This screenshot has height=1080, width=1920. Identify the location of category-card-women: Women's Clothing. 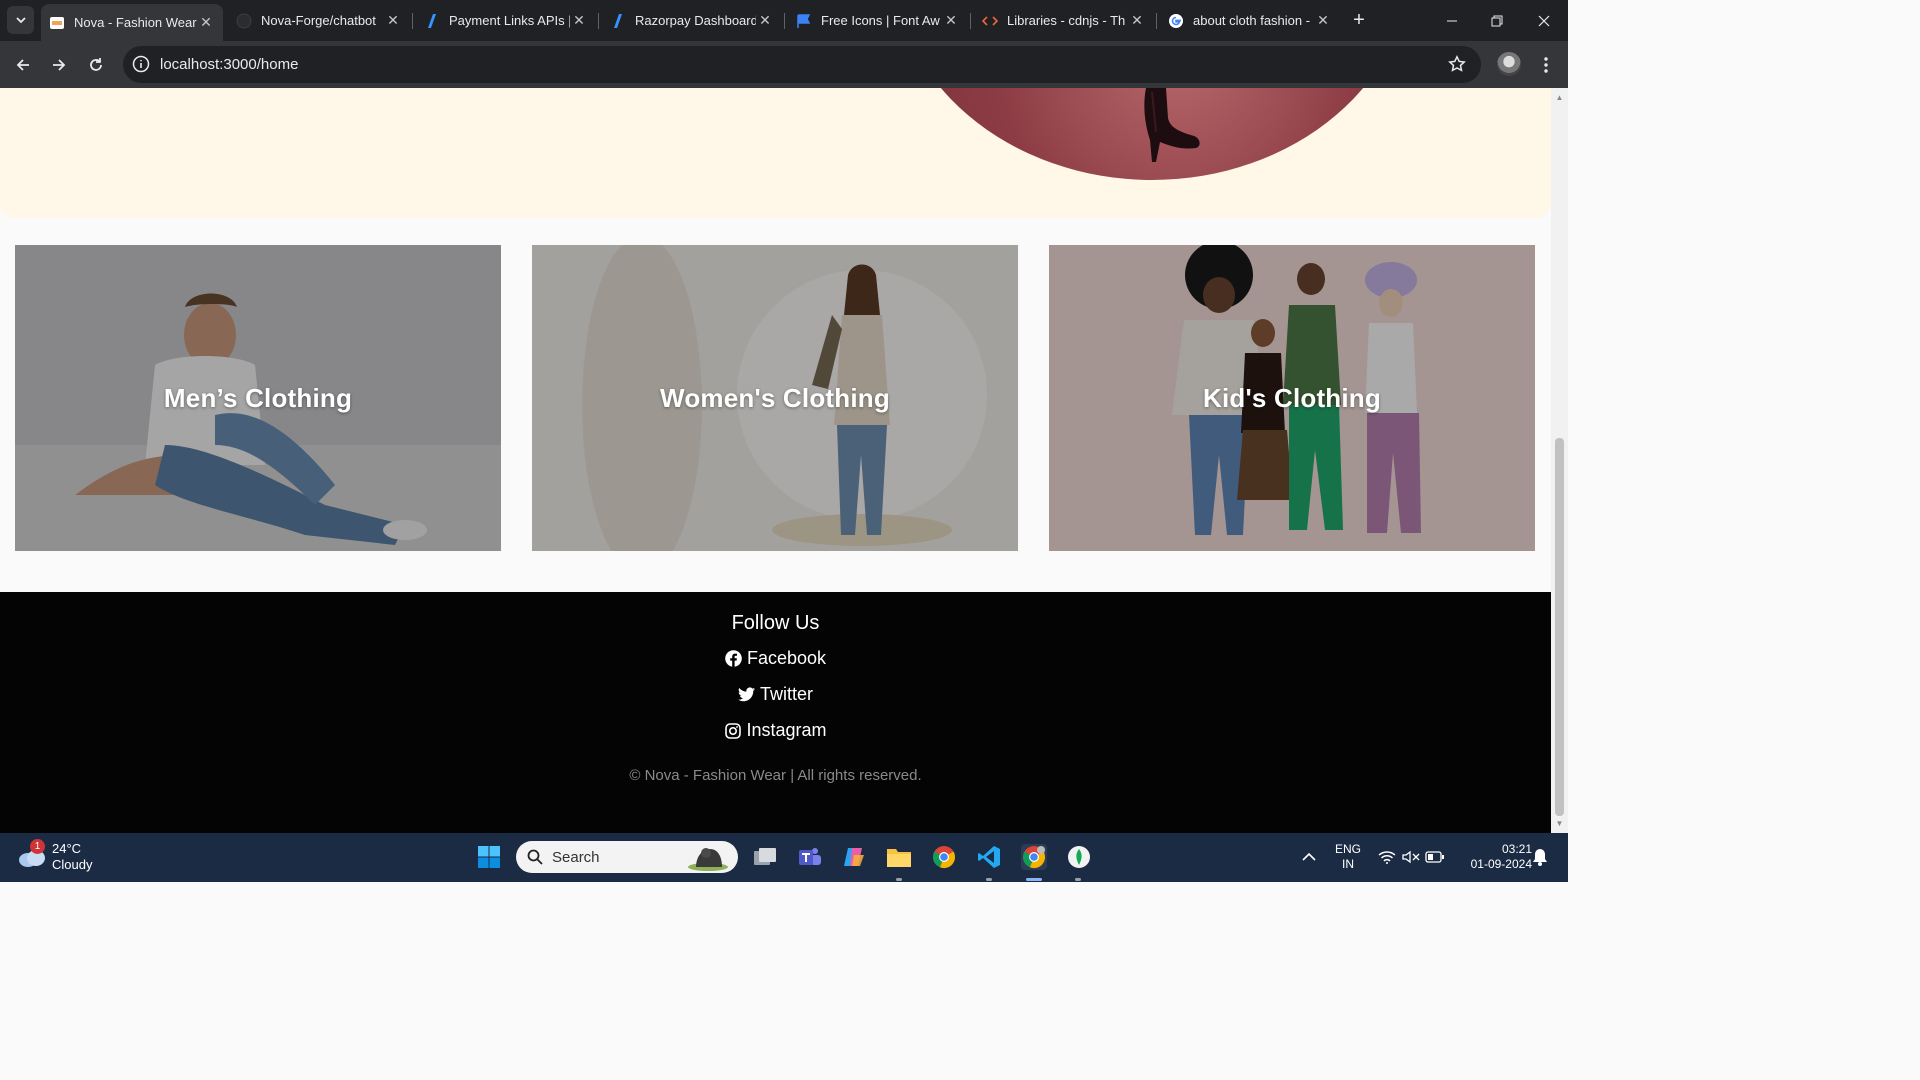
(775, 398).